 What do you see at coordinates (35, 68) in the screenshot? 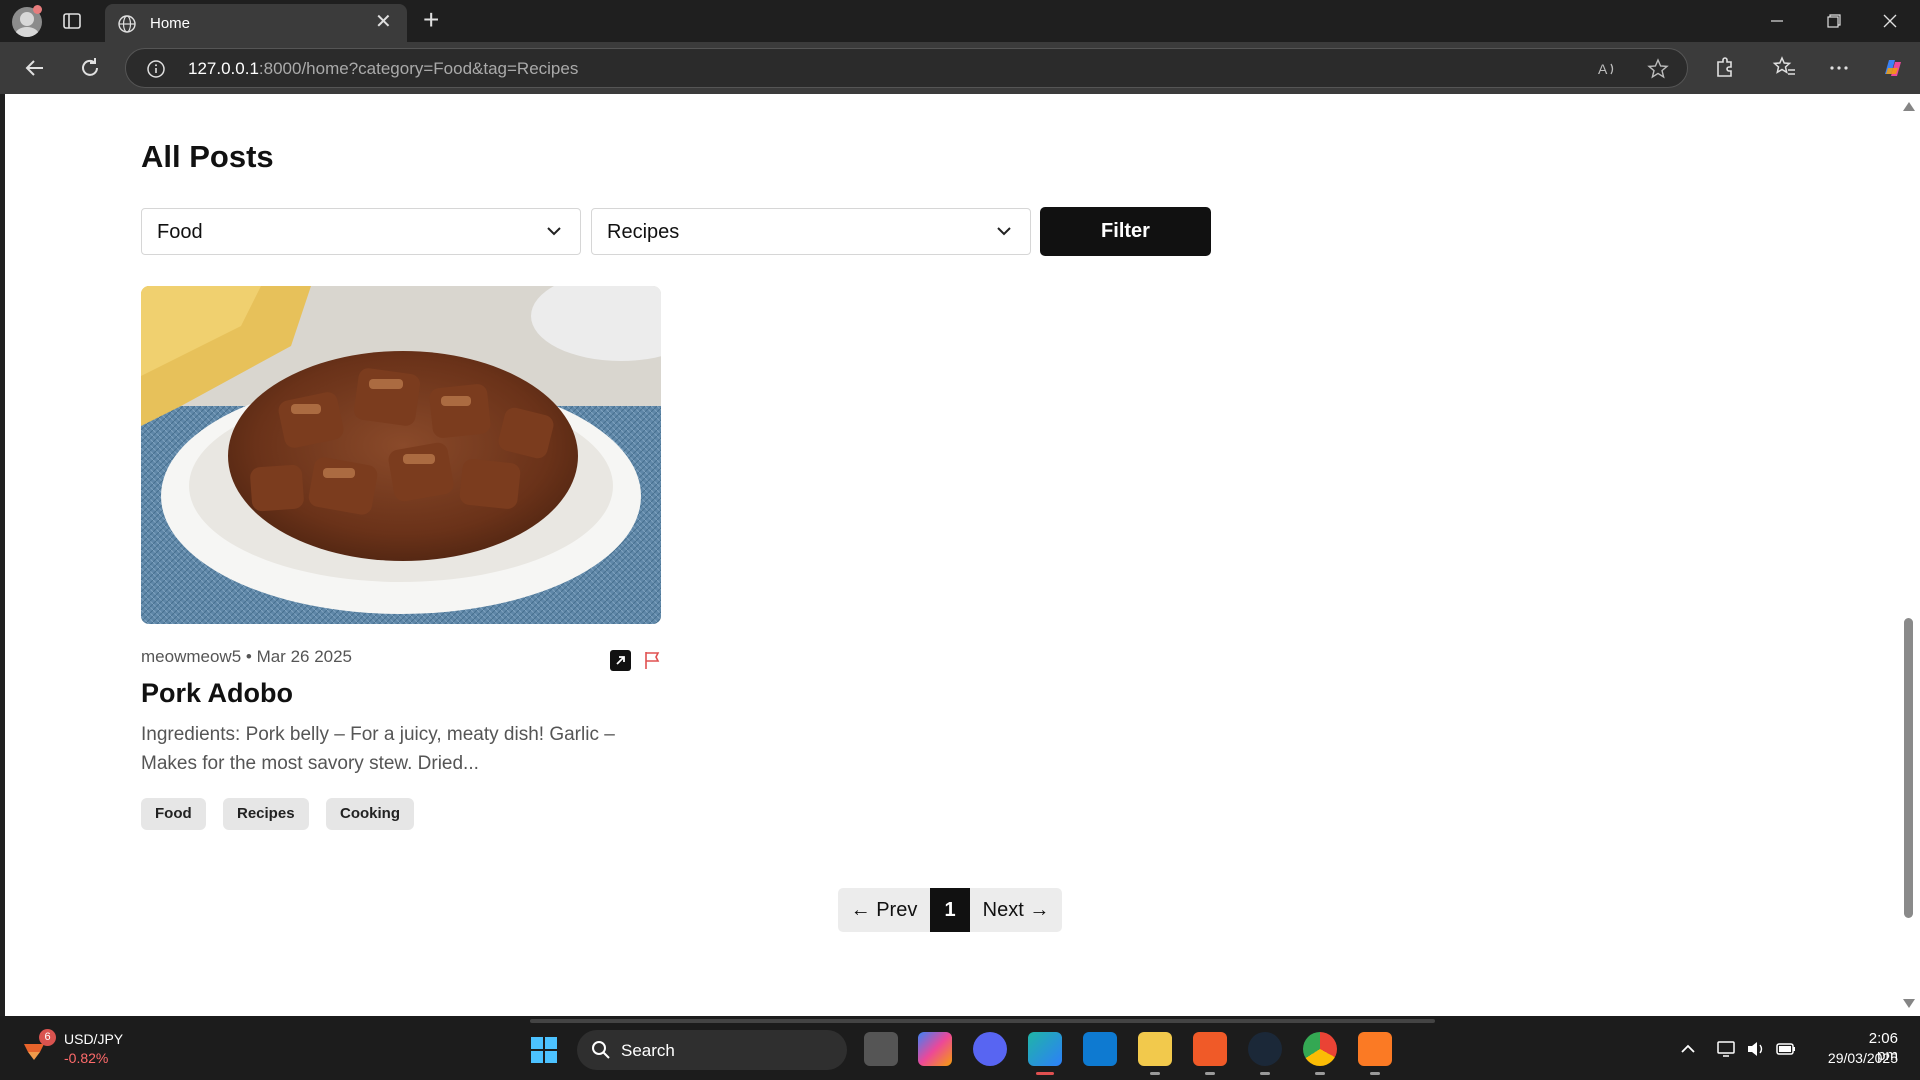
I see `back-icon` at bounding box center [35, 68].